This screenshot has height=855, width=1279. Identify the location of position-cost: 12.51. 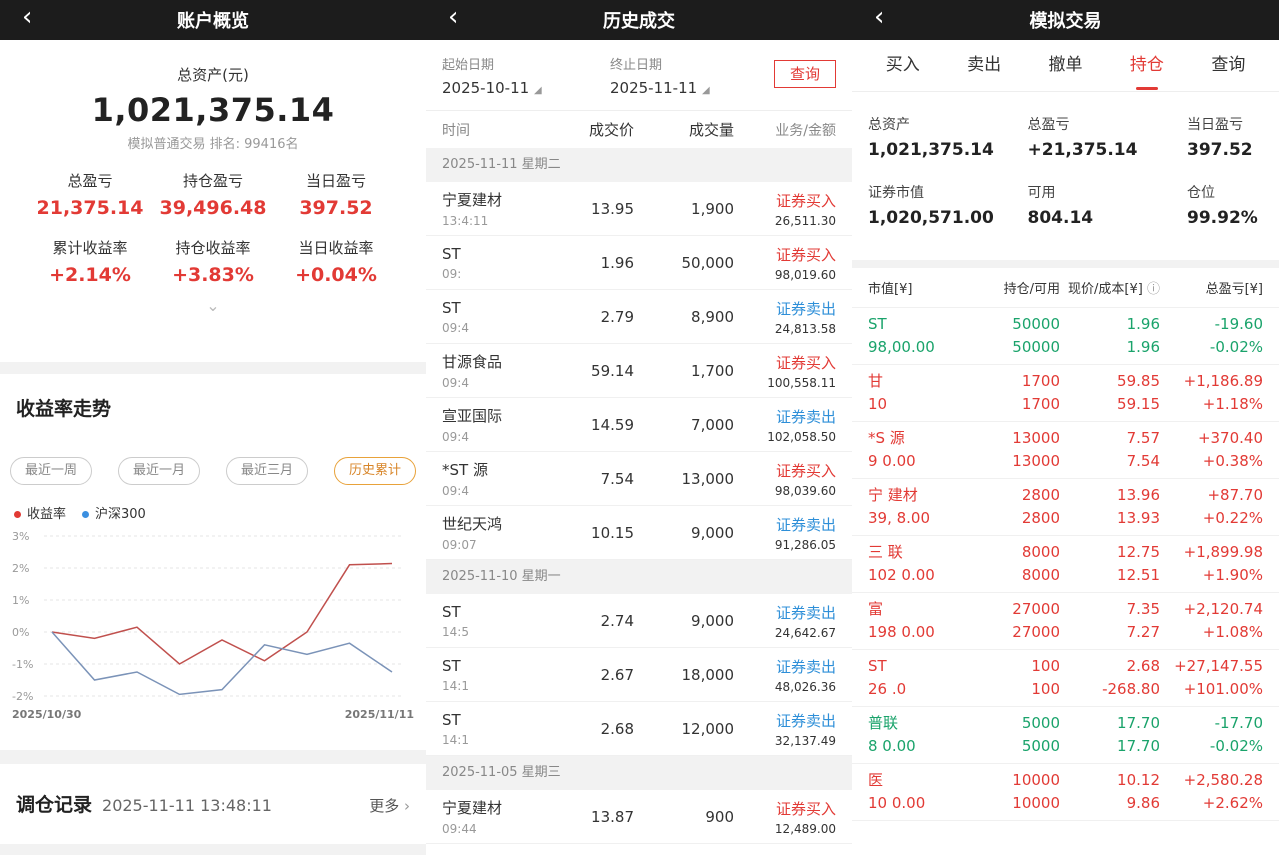
(1138, 575).